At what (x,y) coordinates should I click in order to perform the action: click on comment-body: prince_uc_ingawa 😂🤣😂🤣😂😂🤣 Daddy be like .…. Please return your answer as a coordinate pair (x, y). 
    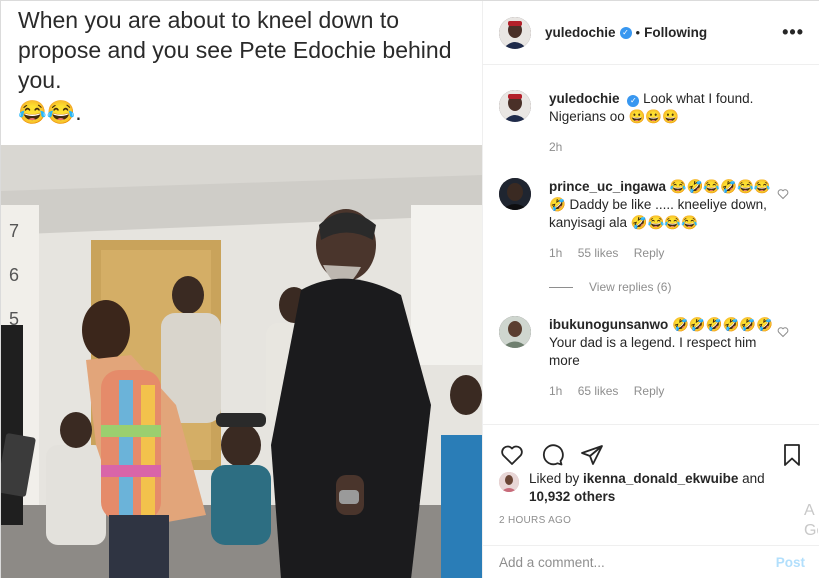
    Looking at the image, I should click on (663, 220).